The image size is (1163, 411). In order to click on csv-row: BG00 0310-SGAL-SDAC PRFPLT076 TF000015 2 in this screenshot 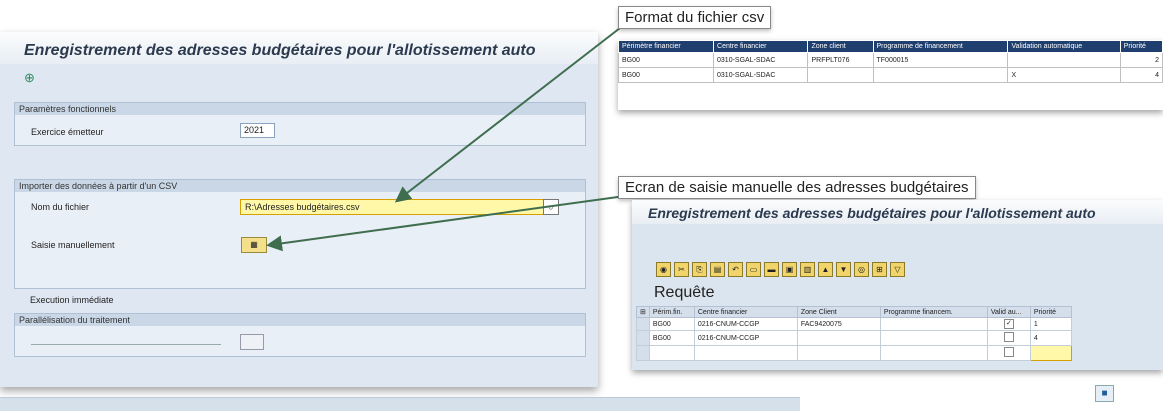, I will do `click(890, 60)`.